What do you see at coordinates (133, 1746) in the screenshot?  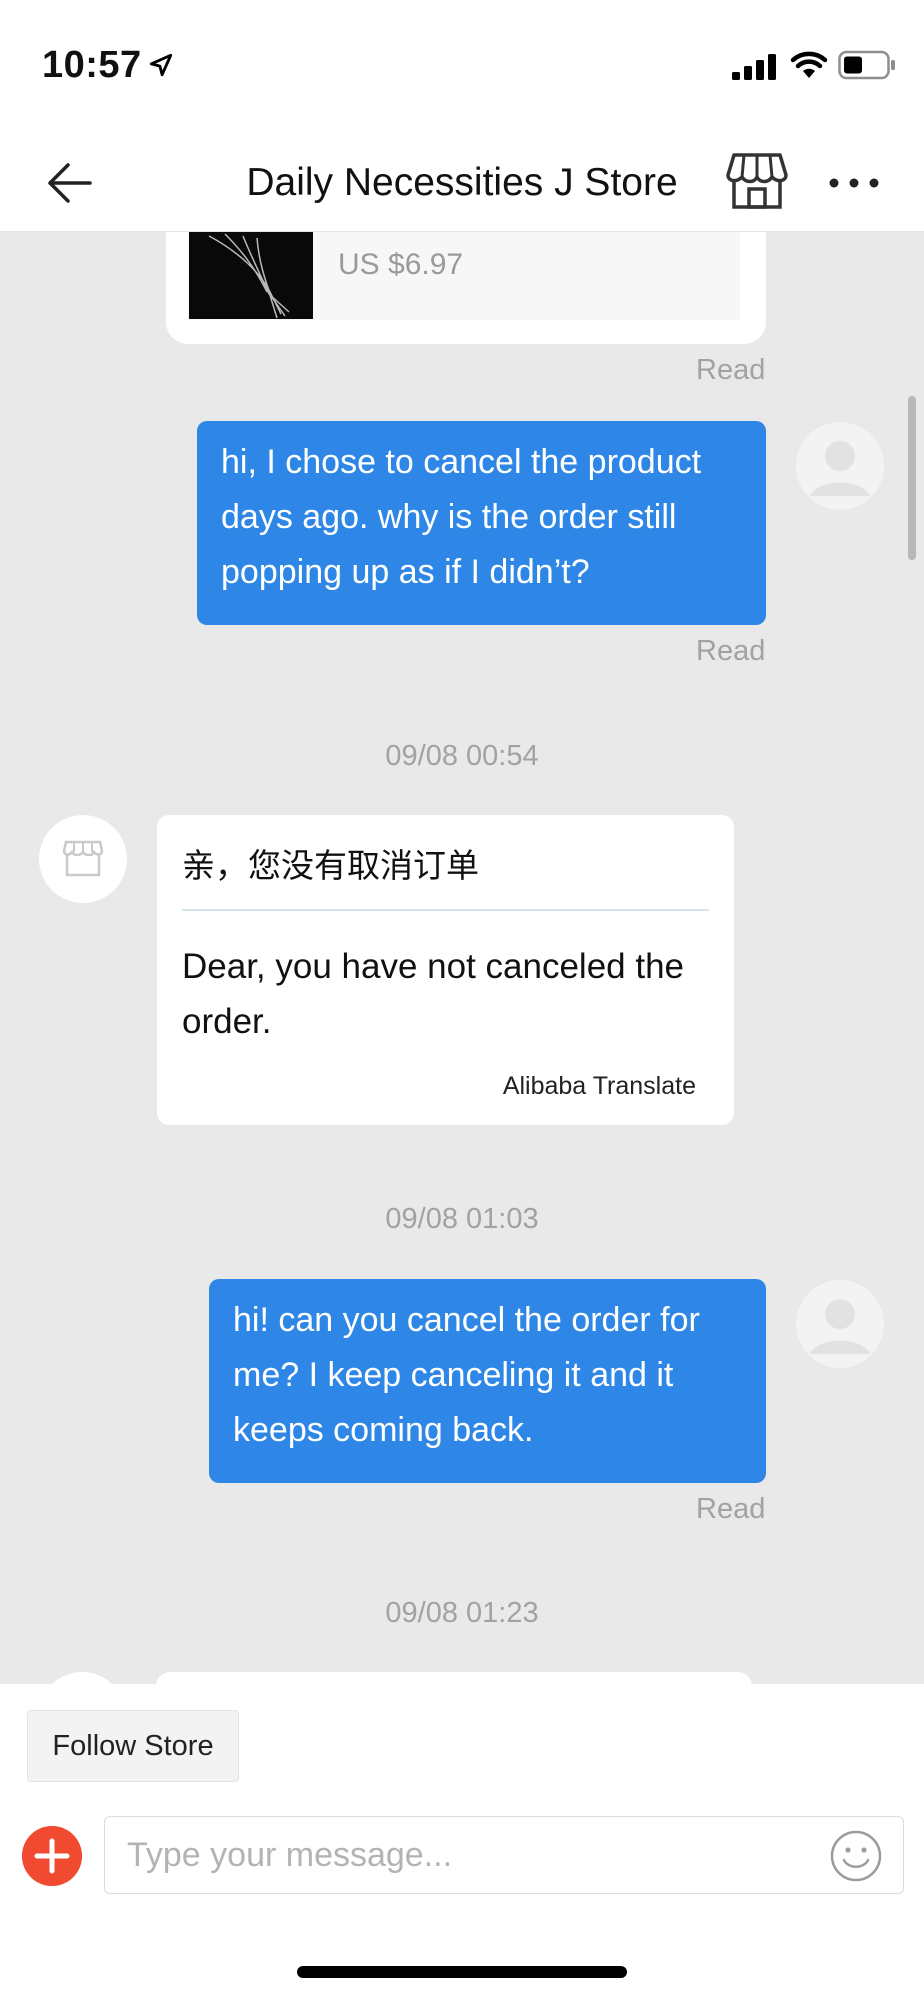 I see `follow-store-button: Follow Store` at bounding box center [133, 1746].